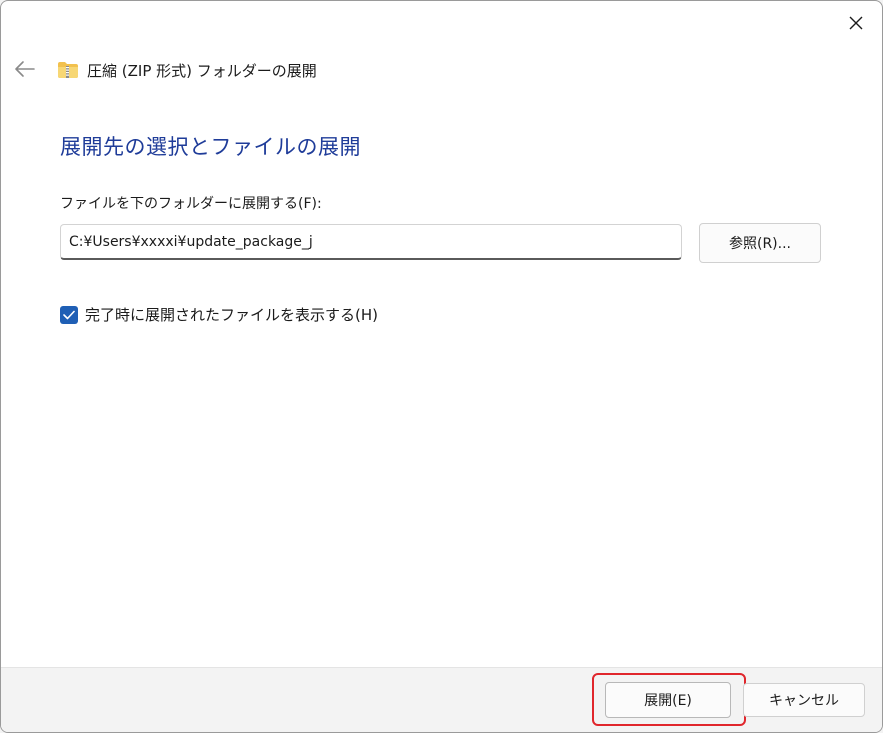 The width and height of the screenshot is (883, 733). I want to click on destination-label: ファイルを下のフォルダーに展開する(F):, so click(191, 204).